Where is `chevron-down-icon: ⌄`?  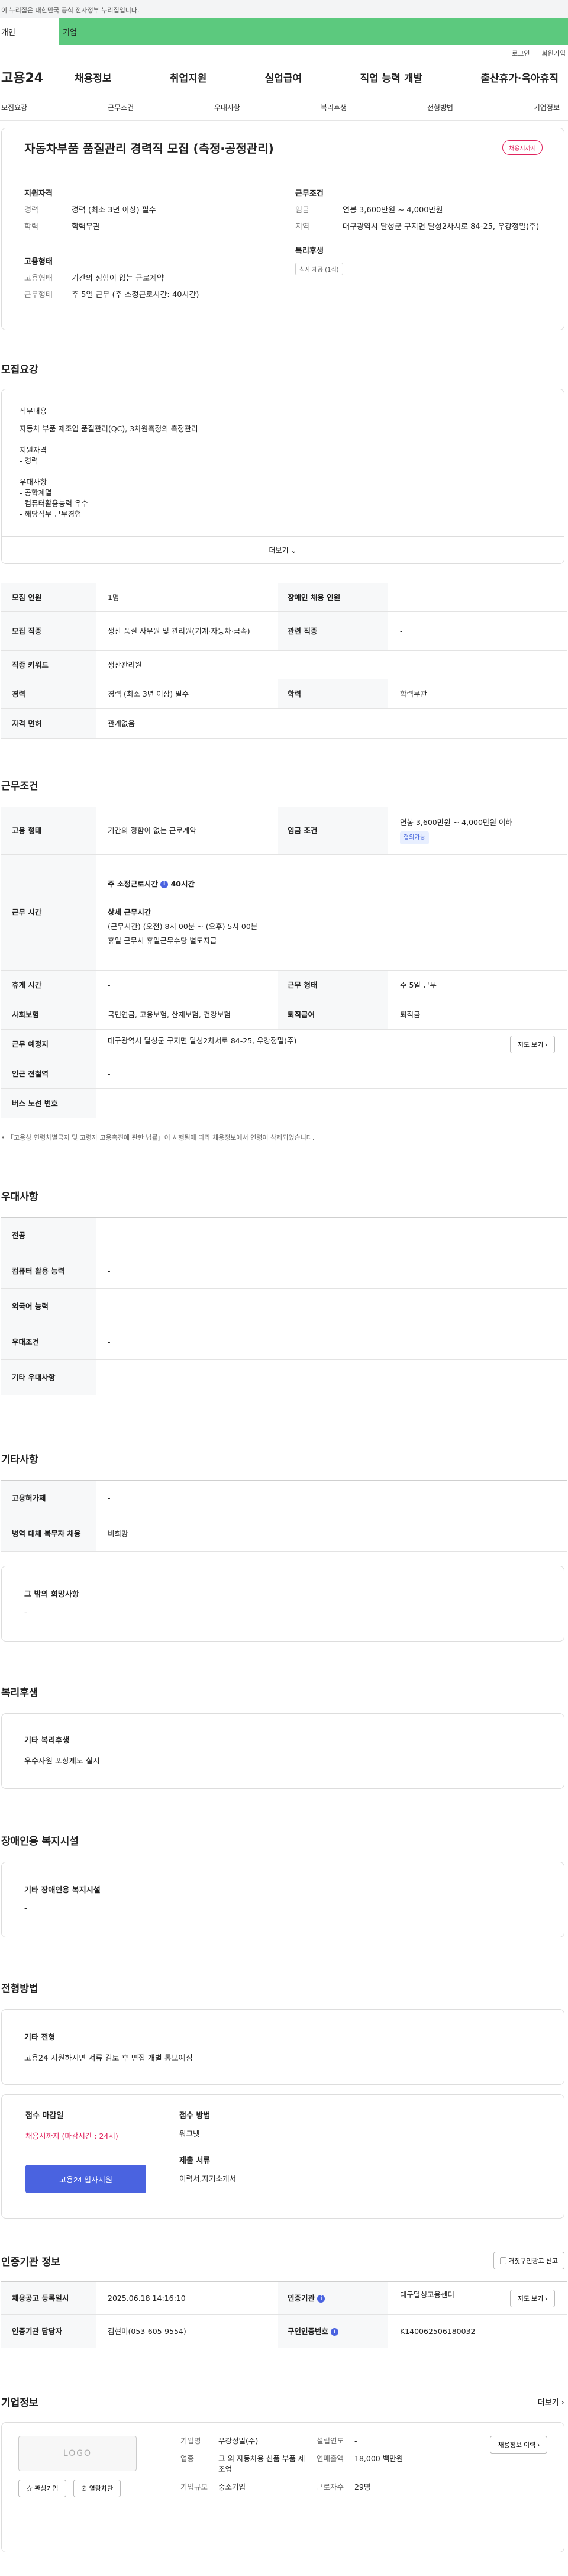 chevron-down-icon: ⌄ is located at coordinates (294, 550).